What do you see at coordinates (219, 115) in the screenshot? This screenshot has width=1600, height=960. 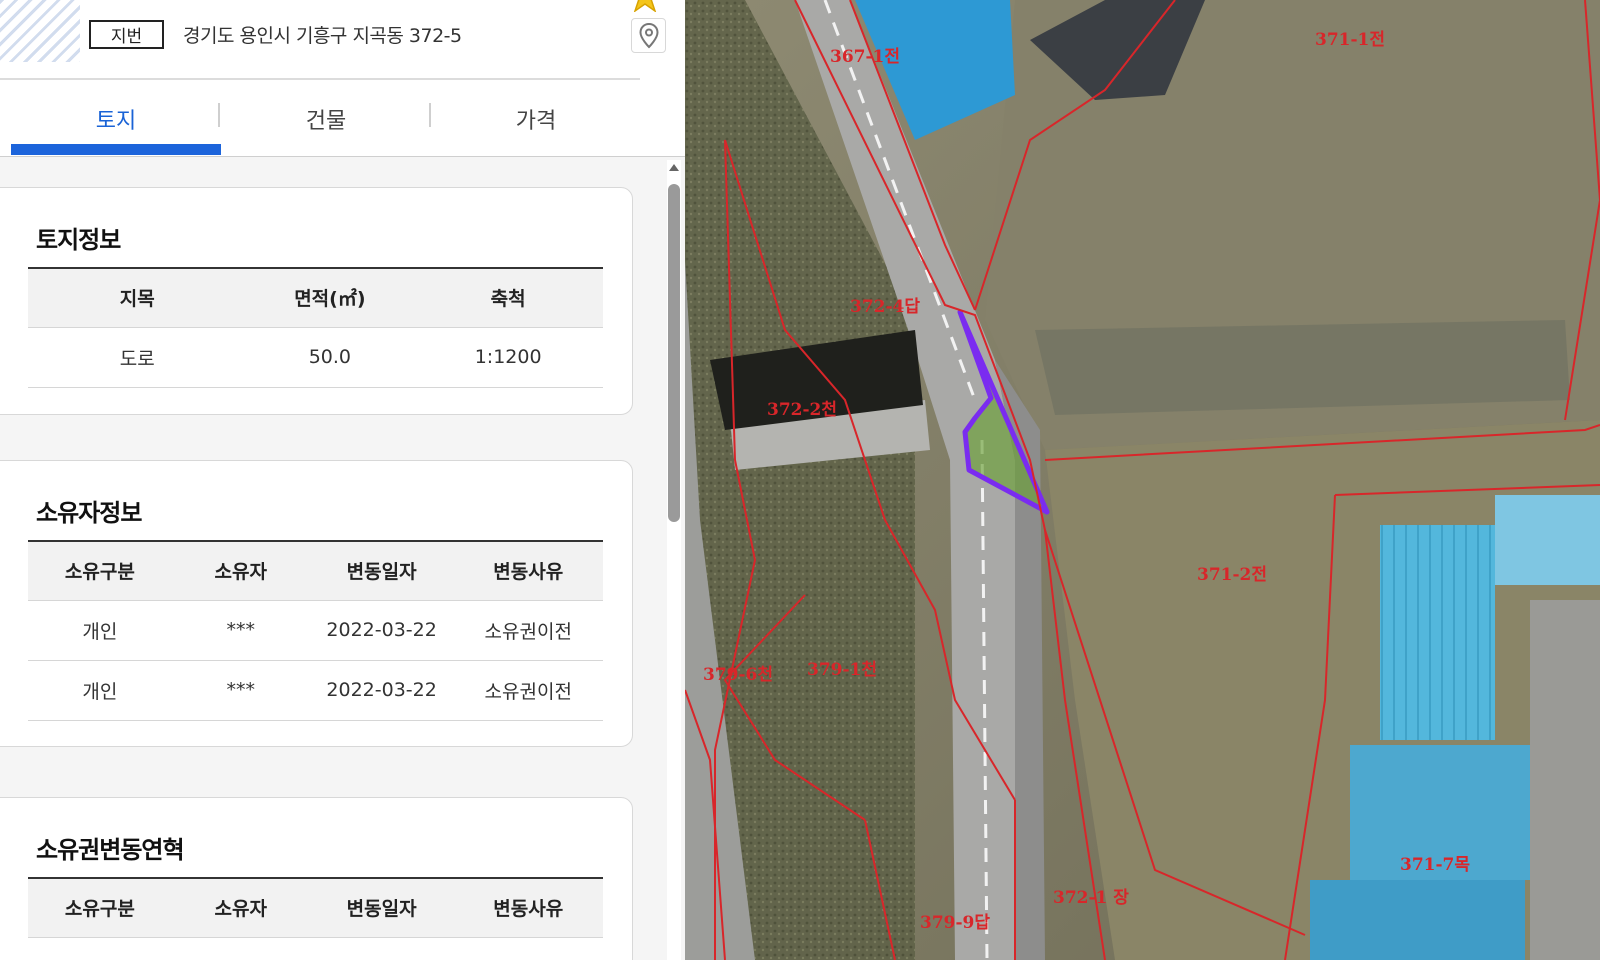 I see `tab-divider` at bounding box center [219, 115].